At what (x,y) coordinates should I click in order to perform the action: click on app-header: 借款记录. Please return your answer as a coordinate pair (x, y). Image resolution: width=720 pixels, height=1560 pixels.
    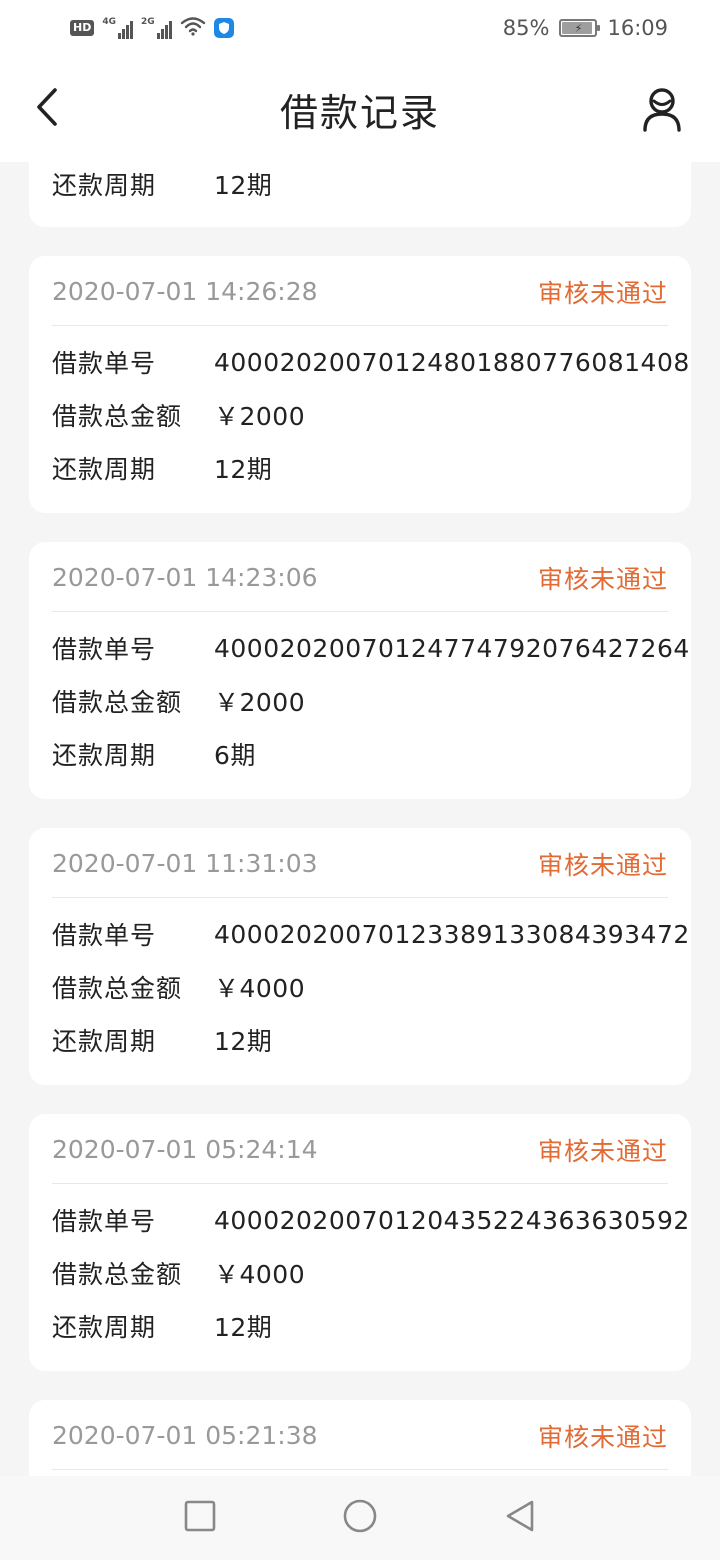
    Looking at the image, I should click on (360, 109).